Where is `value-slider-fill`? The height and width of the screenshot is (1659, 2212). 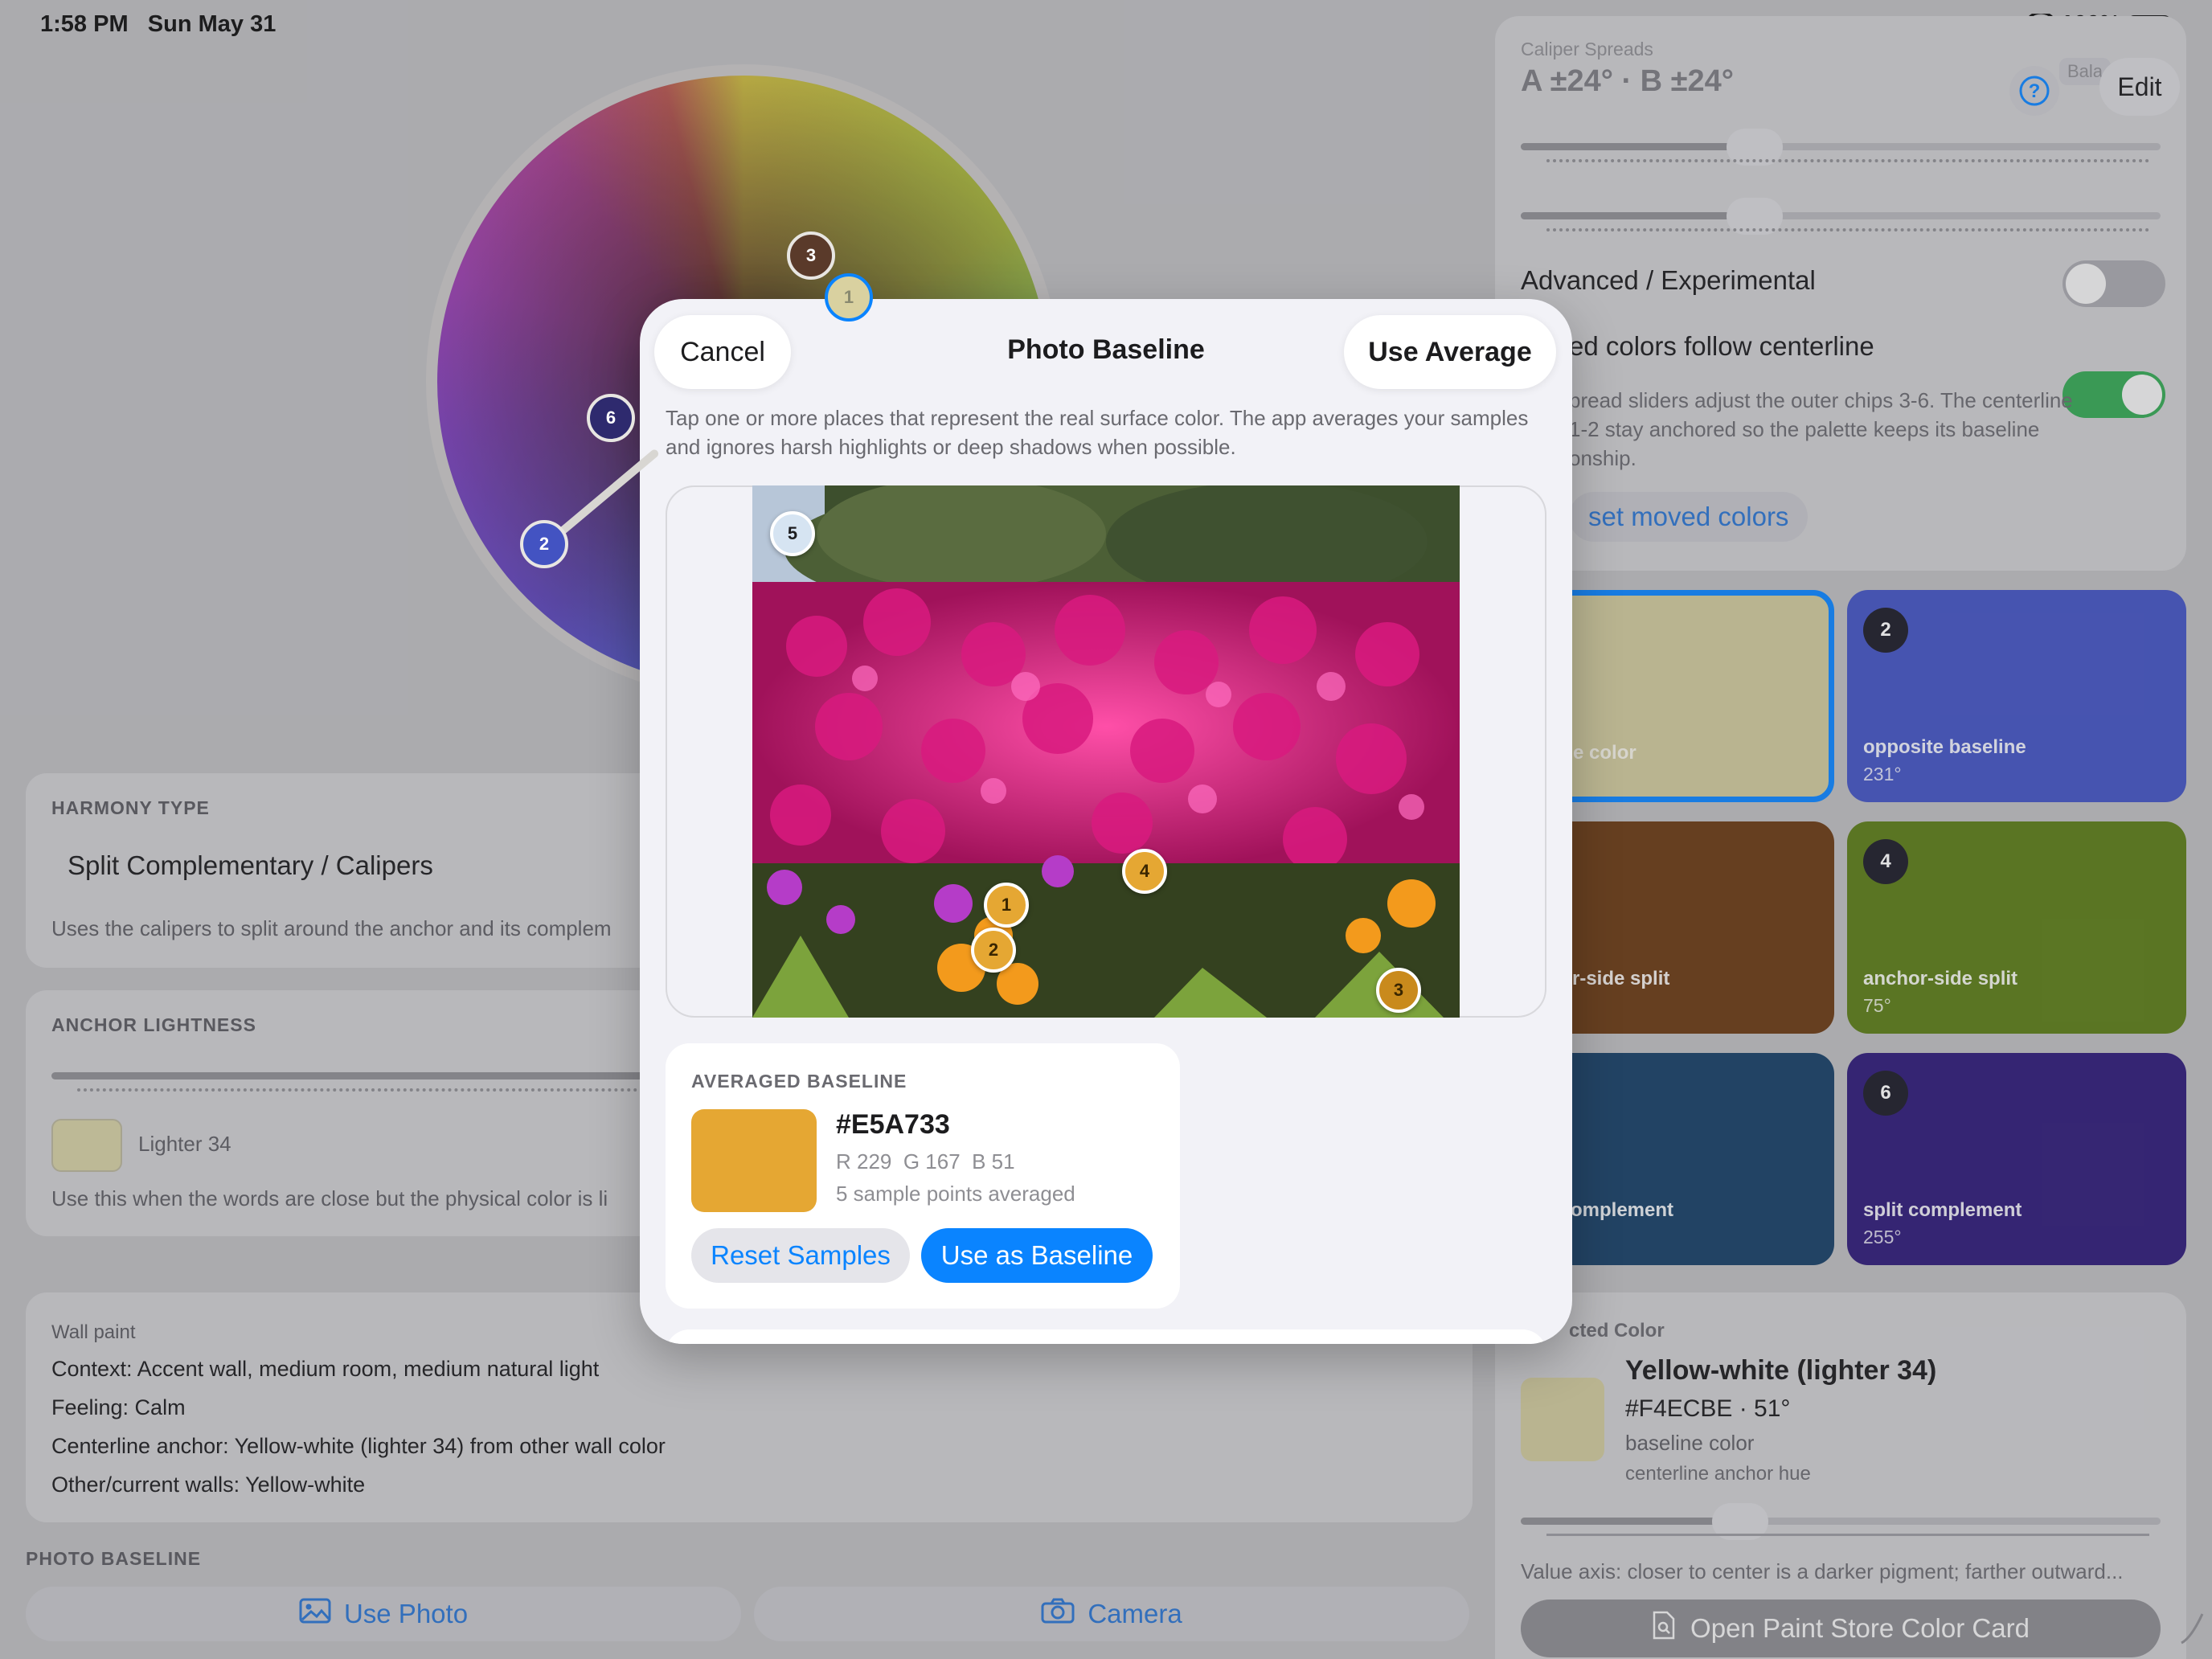
value-slider-fill is located at coordinates (1625, 1521).